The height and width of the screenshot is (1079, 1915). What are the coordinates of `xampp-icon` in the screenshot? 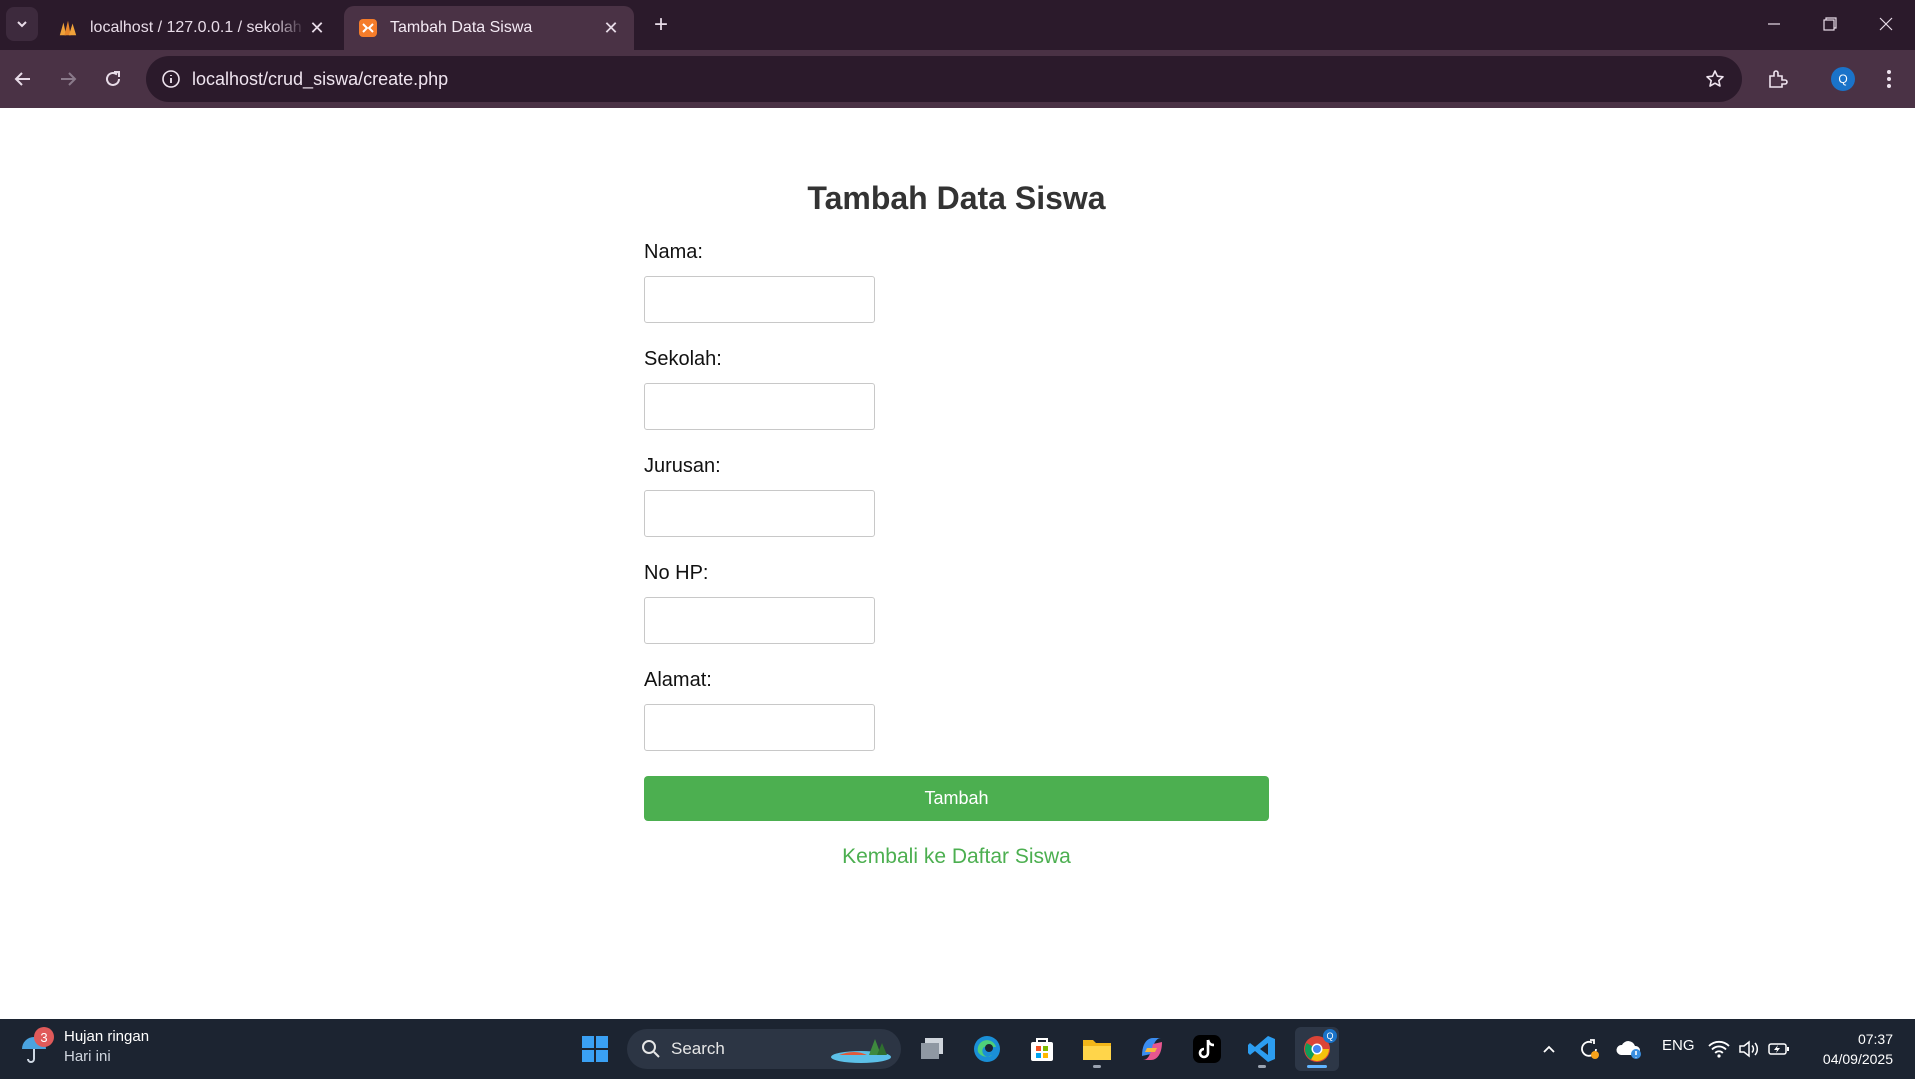 It's located at (368, 28).